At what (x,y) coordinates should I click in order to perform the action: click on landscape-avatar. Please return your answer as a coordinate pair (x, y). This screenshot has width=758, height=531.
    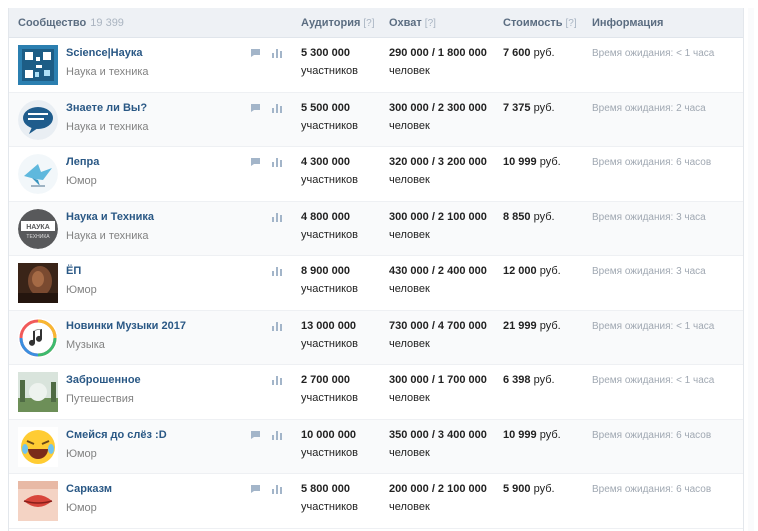
    Looking at the image, I should click on (38, 392).